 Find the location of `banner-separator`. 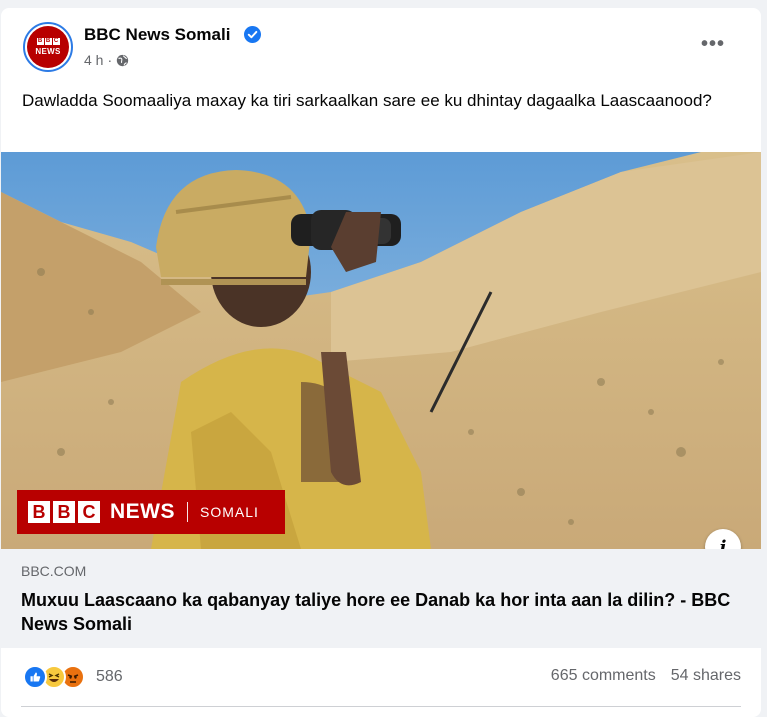

banner-separator is located at coordinates (187, 512).